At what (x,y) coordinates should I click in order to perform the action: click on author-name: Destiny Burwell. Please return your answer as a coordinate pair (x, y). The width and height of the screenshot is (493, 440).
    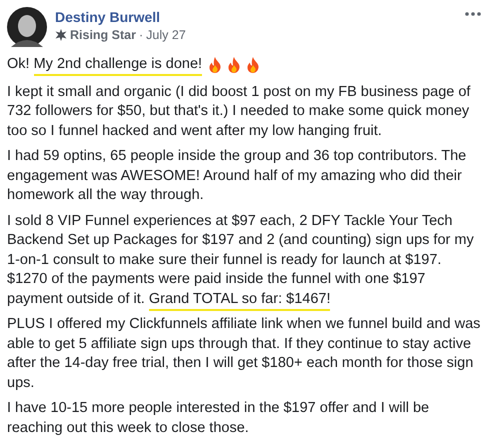
    Looking at the image, I should click on (260, 17).